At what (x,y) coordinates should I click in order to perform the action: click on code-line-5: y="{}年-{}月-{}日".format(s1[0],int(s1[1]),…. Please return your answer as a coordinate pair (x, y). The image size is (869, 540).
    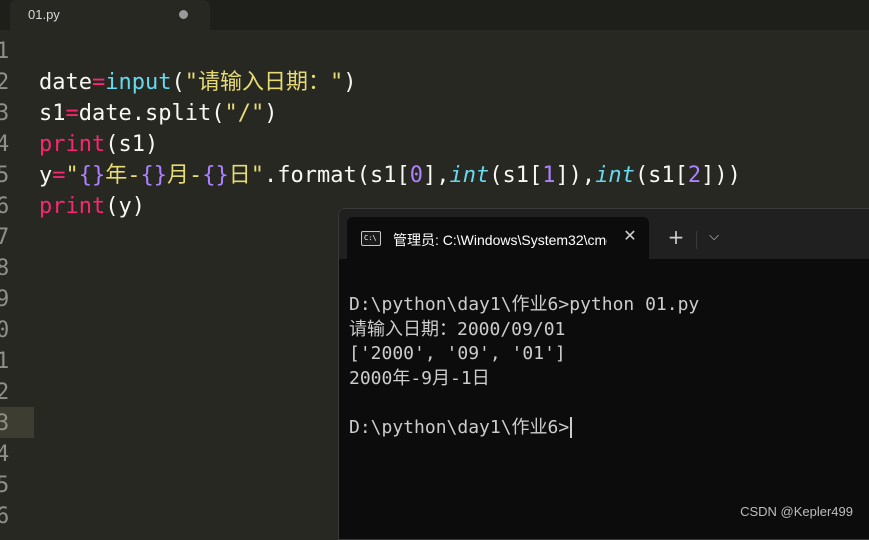
    Looking at the image, I should click on (390, 175).